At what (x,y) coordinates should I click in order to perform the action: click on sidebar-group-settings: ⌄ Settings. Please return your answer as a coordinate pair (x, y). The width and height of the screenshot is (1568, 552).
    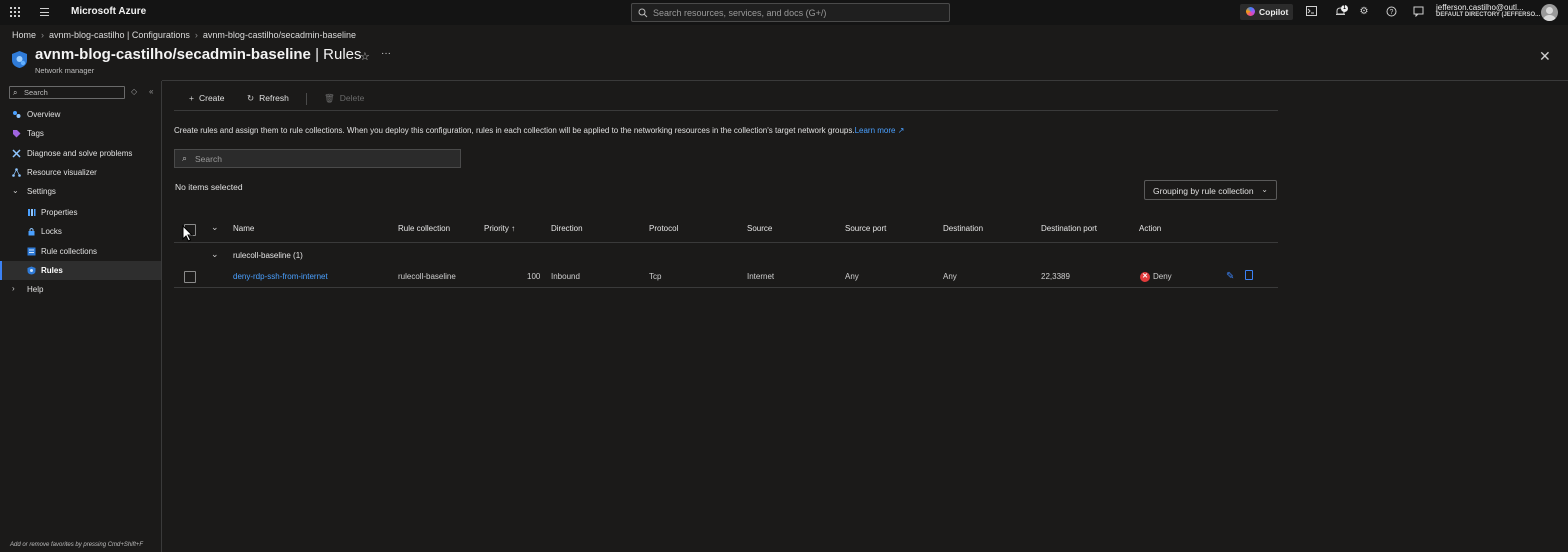
    Looking at the image, I should click on (80, 191).